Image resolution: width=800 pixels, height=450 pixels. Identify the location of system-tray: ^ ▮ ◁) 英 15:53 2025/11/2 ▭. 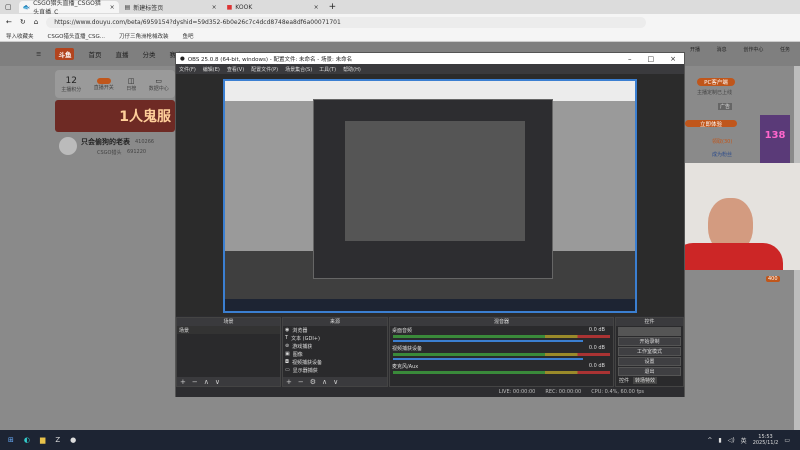
(753, 440).